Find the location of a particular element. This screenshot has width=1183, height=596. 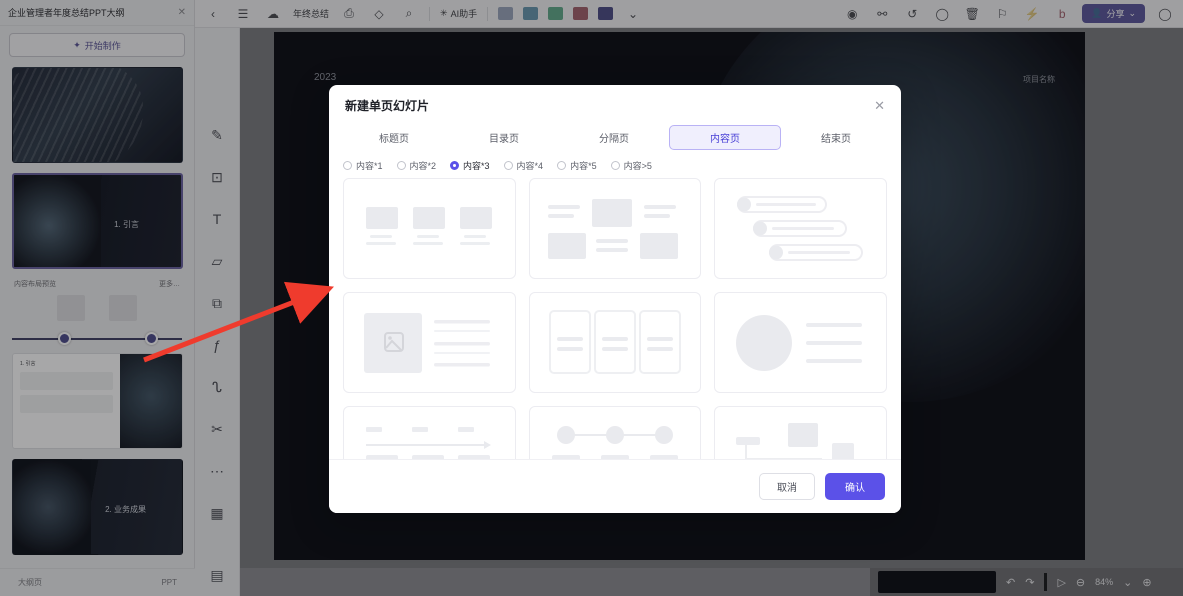

radio-content-5: 内容*5 is located at coordinates (577, 165).